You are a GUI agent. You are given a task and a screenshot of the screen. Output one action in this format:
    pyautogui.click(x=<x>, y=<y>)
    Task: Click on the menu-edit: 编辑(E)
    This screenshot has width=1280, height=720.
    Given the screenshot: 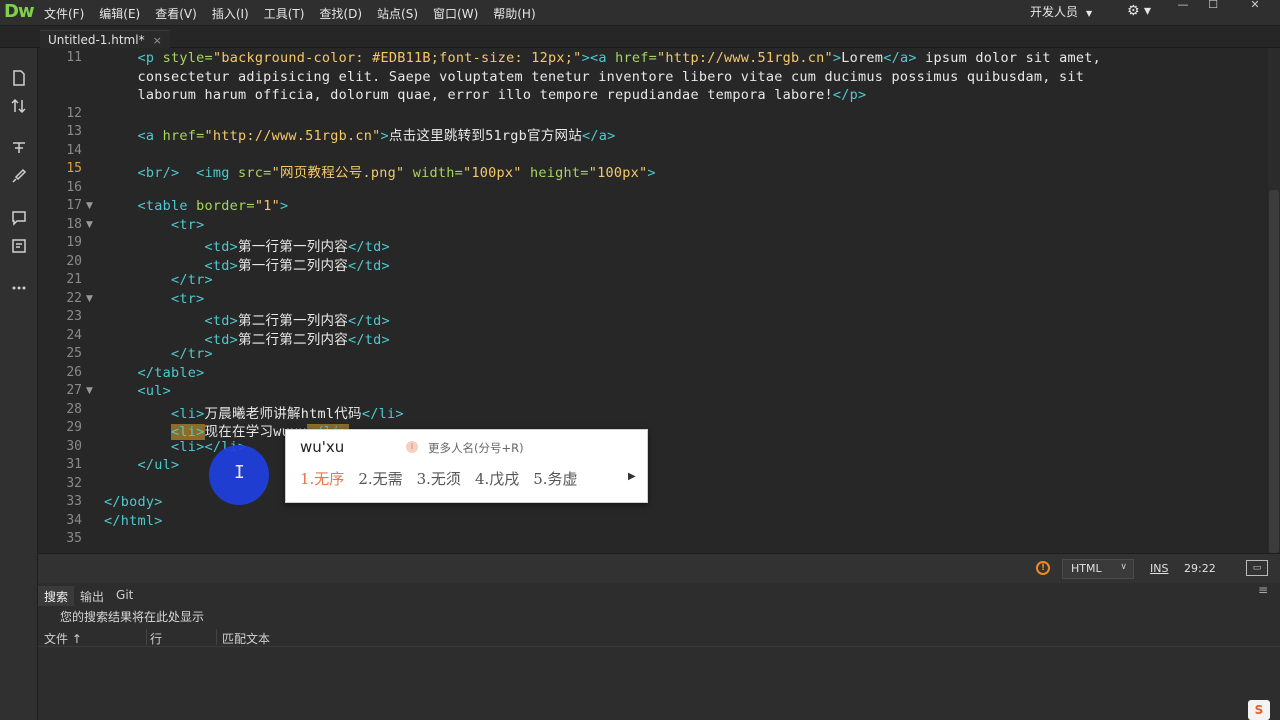 What is the action you would take?
    pyautogui.click(x=119, y=13)
    